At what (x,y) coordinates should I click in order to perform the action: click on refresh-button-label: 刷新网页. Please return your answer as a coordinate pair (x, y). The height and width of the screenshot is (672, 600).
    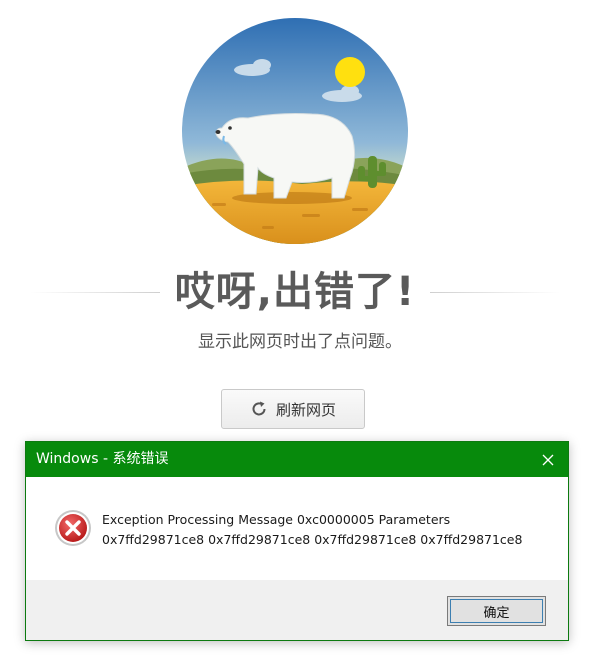
    Looking at the image, I should click on (305, 409).